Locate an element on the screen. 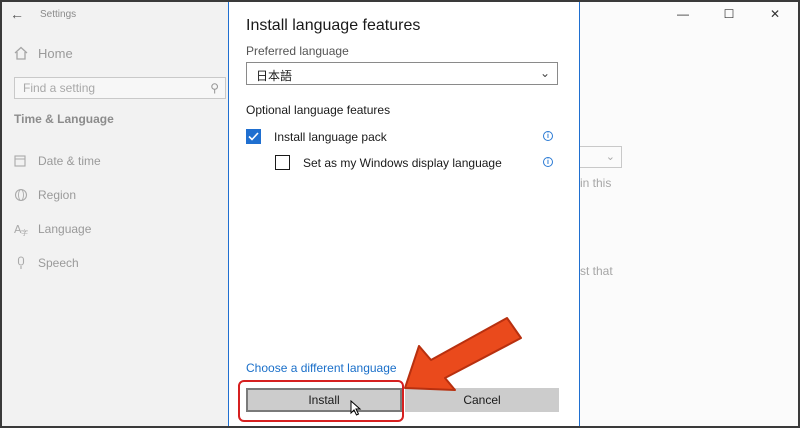  dialog-title: Install language features is located at coordinates (333, 25).